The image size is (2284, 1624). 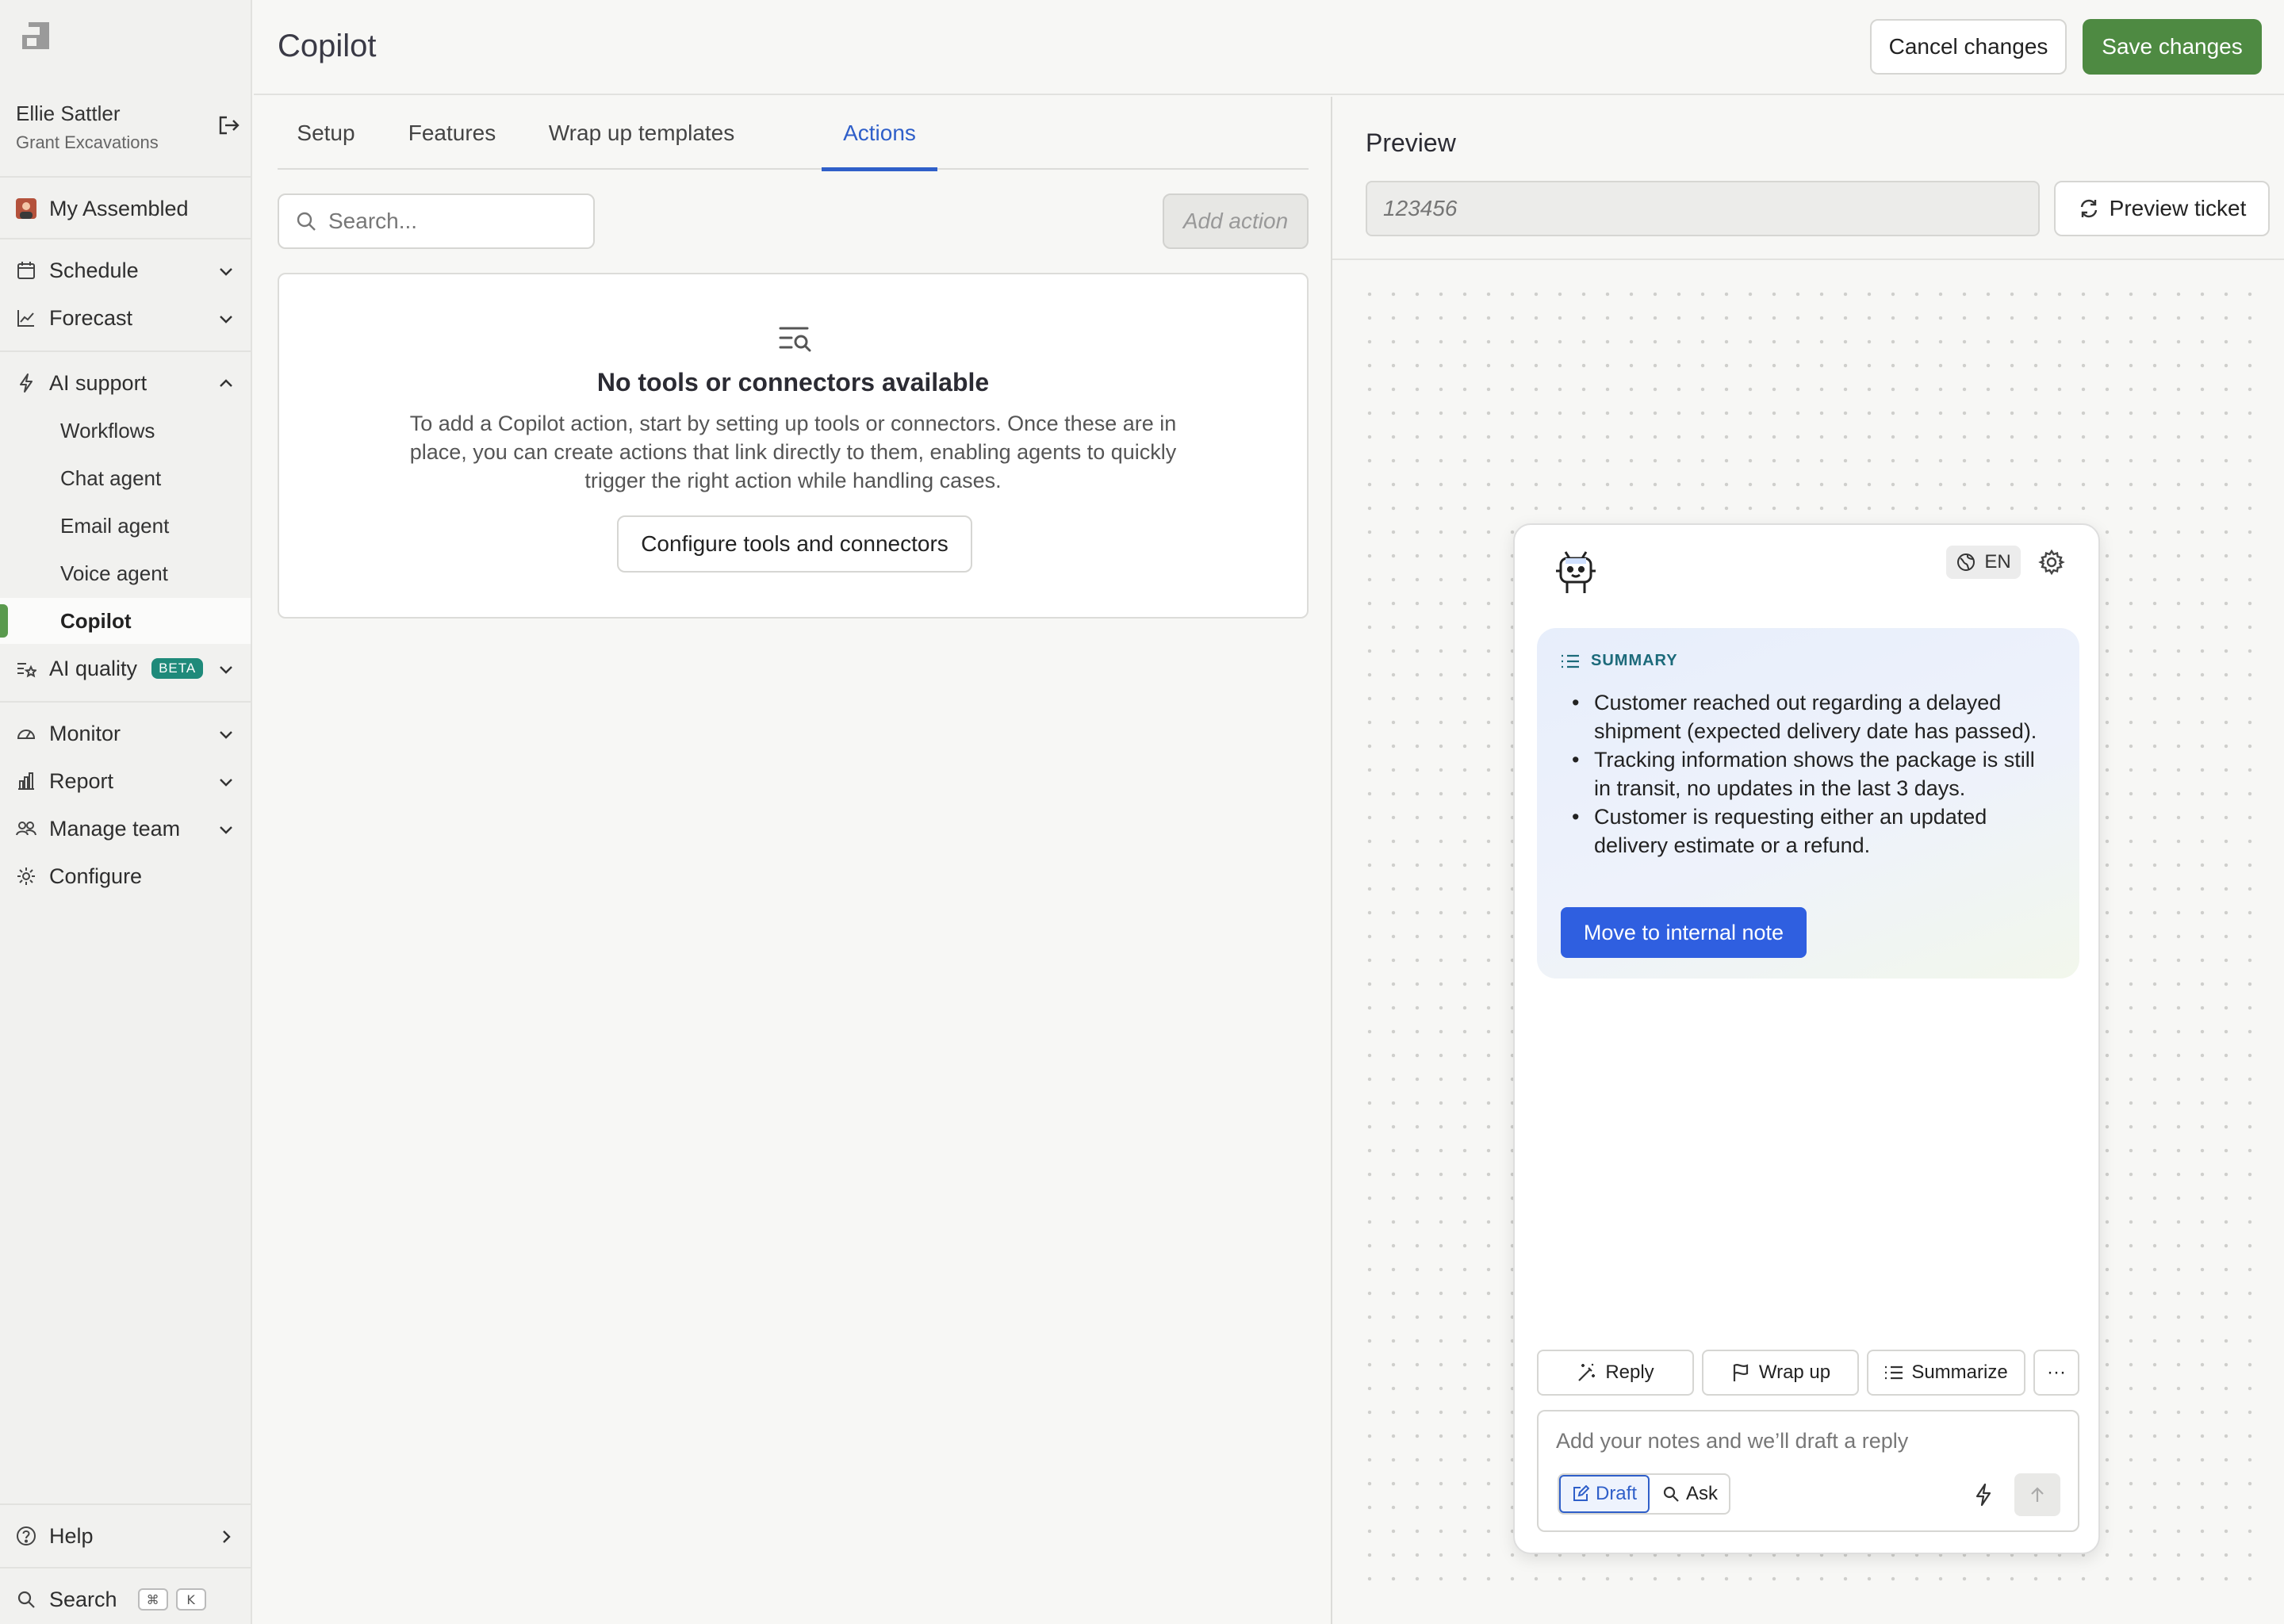 I want to click on nav-label: Report, so click(x=81, y=780).